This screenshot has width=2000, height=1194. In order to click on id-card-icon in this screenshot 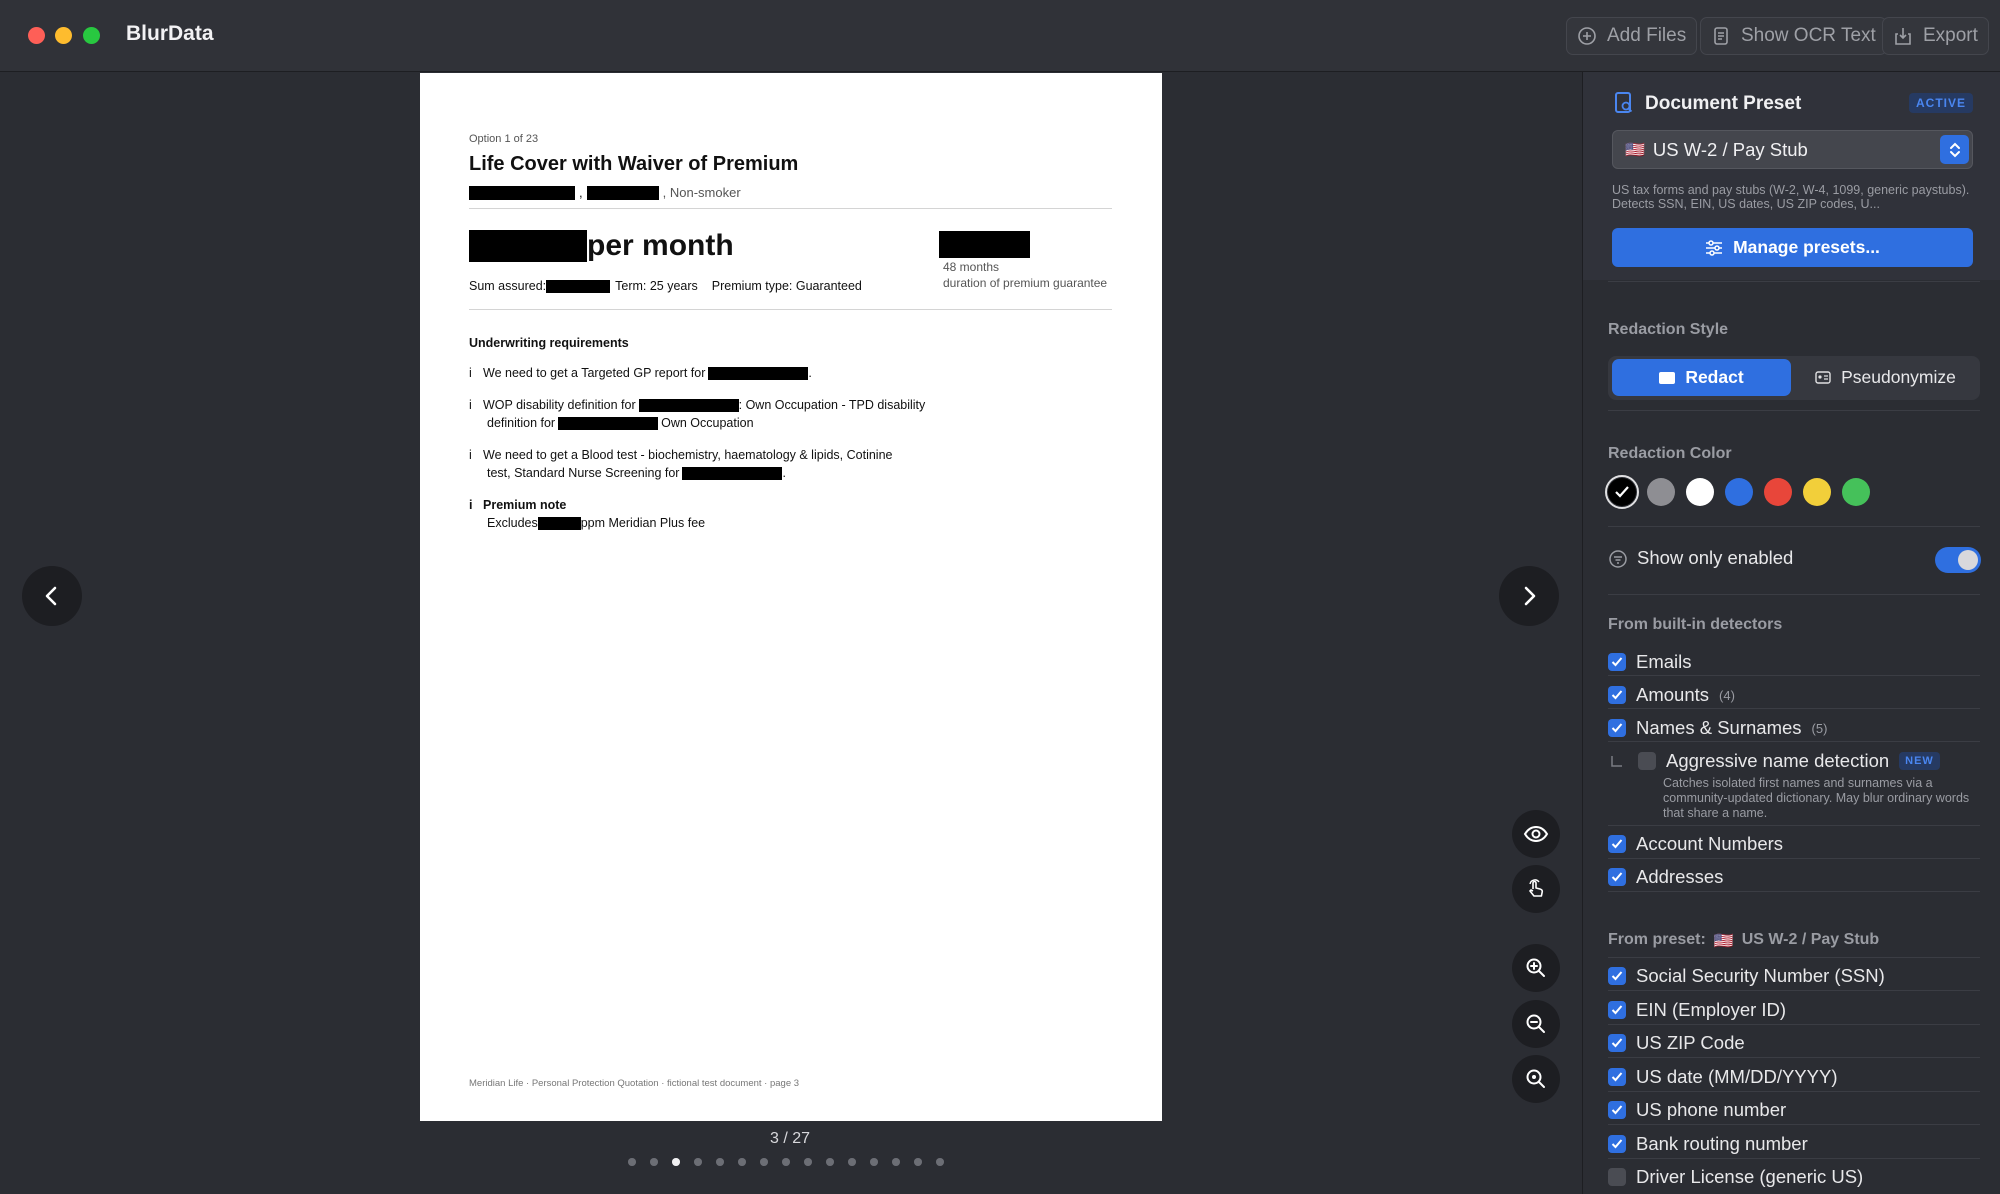, I will do `click(1823, 377)`.